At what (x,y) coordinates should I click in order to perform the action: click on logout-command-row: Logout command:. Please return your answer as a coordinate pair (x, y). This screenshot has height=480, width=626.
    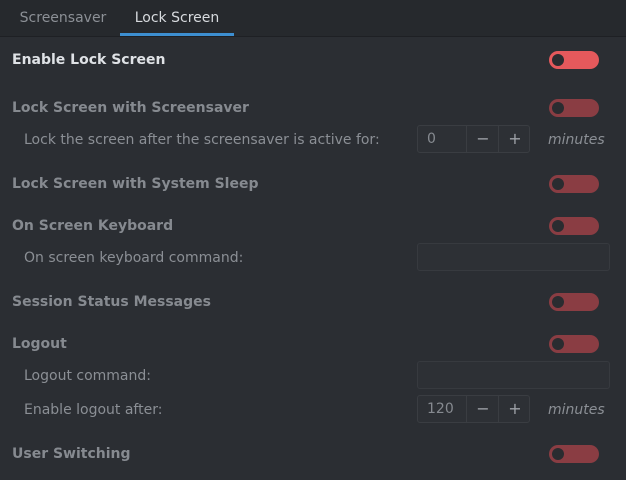
    Looking at the image, I should click on (313, 375).